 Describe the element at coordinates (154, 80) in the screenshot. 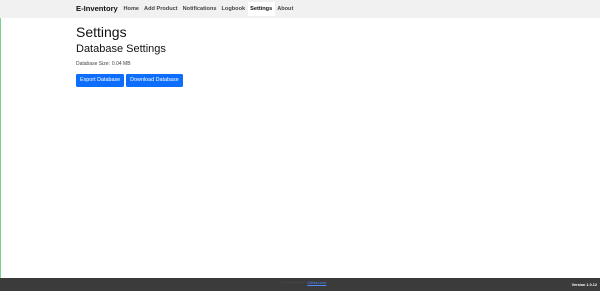

I see `download-database-button: Download Database` at that location.